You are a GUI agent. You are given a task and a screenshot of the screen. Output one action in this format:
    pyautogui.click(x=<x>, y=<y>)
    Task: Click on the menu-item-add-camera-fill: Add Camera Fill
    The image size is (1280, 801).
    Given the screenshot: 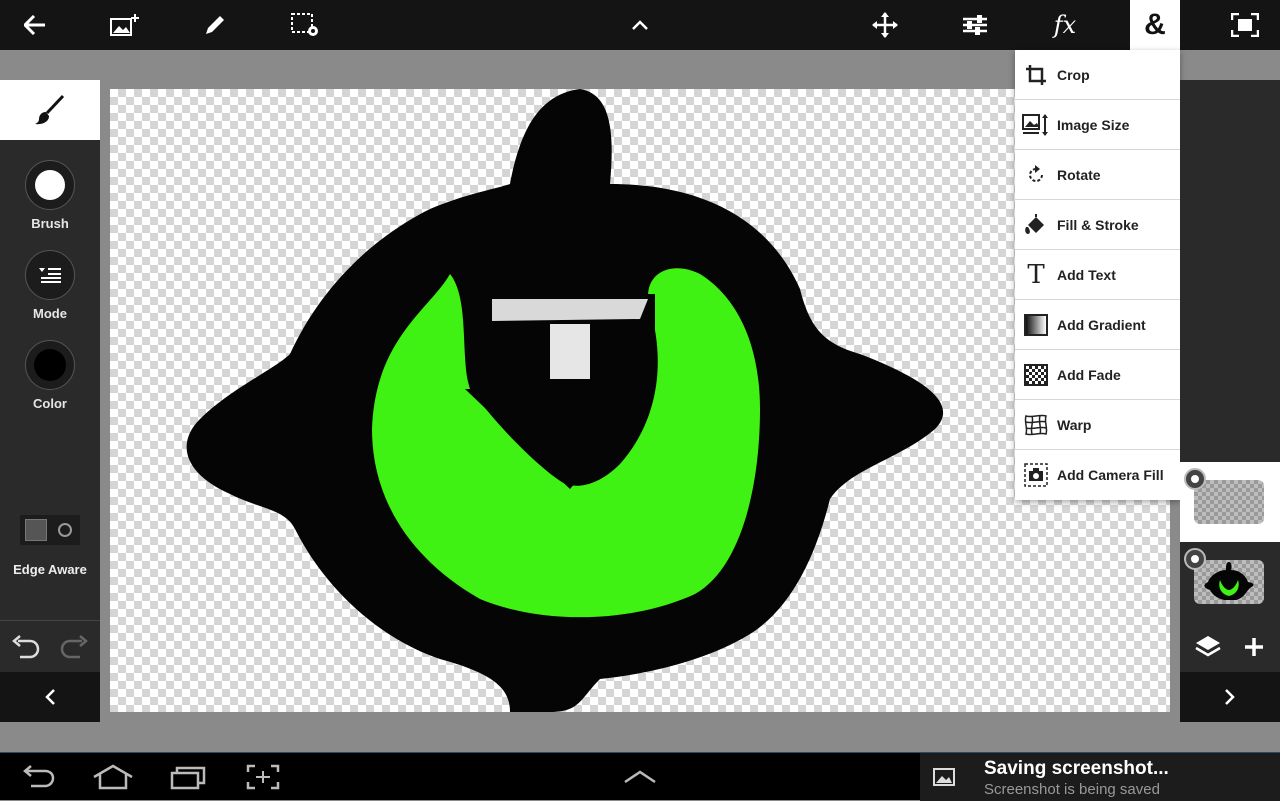 What is the action you would take?
    pyautogui.click(x=1097, y=475)
    